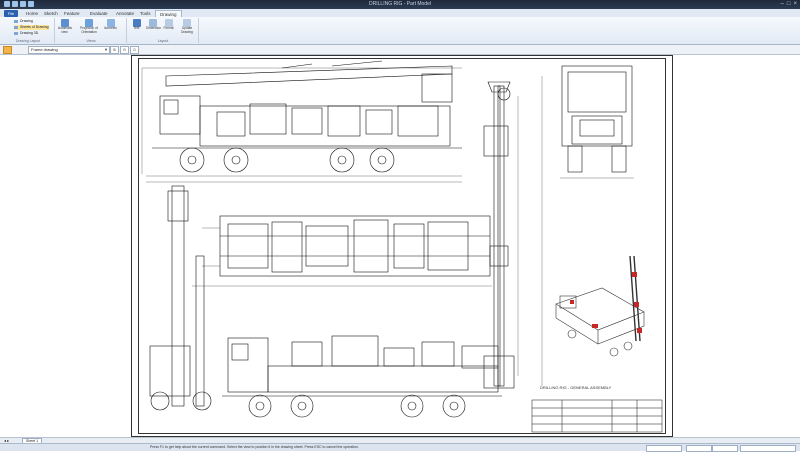  I want to click on automatic-view-button: Automatic view, so click(65, 27).